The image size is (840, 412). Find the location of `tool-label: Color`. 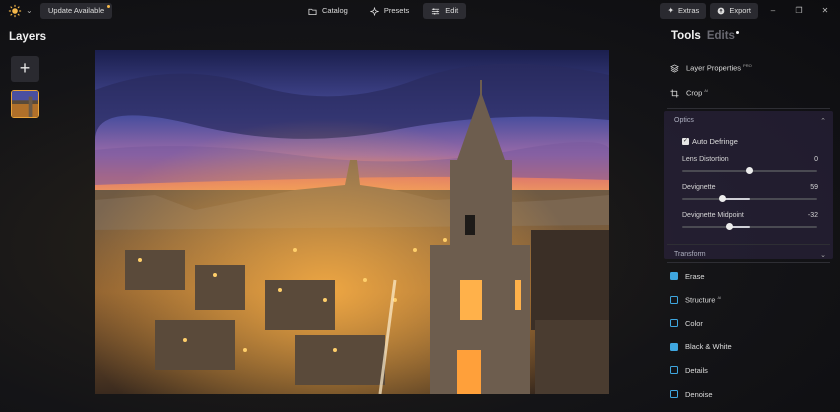

tool-label: Color is located at coordinates (694, 323).